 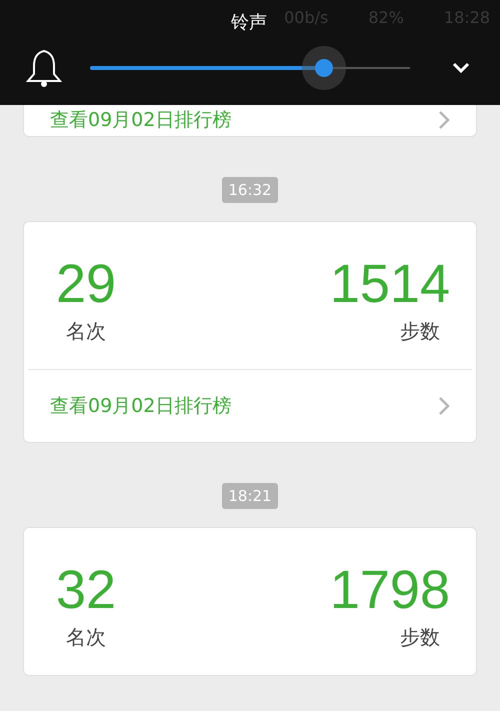 I want to click on steps-number: 1798, so click(x=390, y=590).